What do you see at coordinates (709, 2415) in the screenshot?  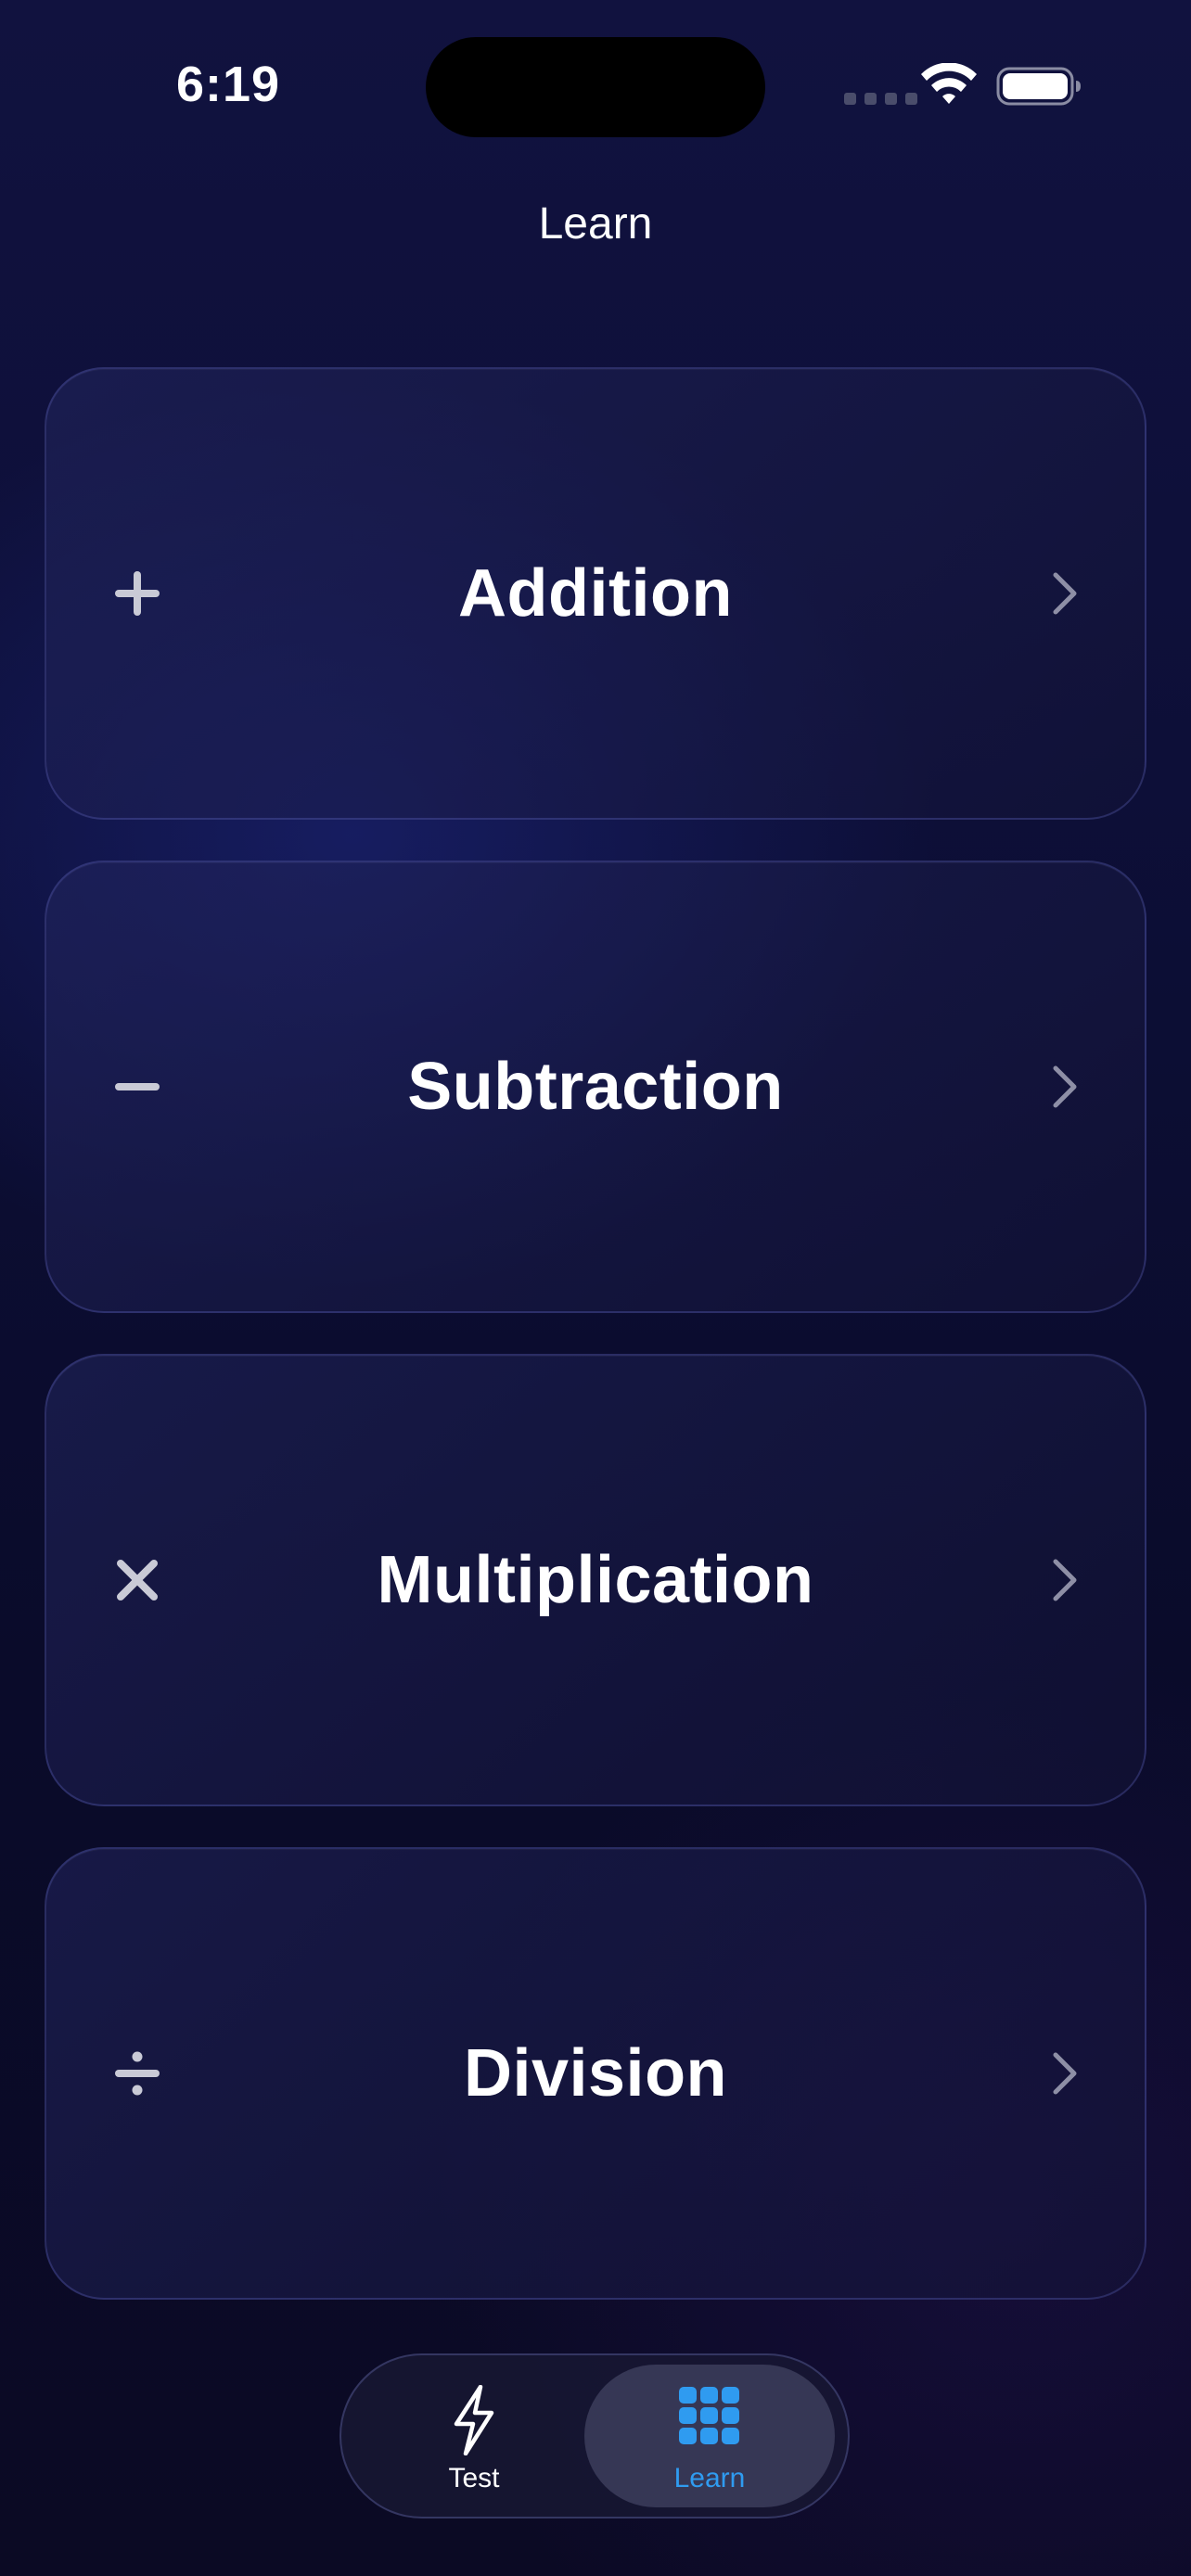 I see `grid-icon` at bounding box center [709, 2415].